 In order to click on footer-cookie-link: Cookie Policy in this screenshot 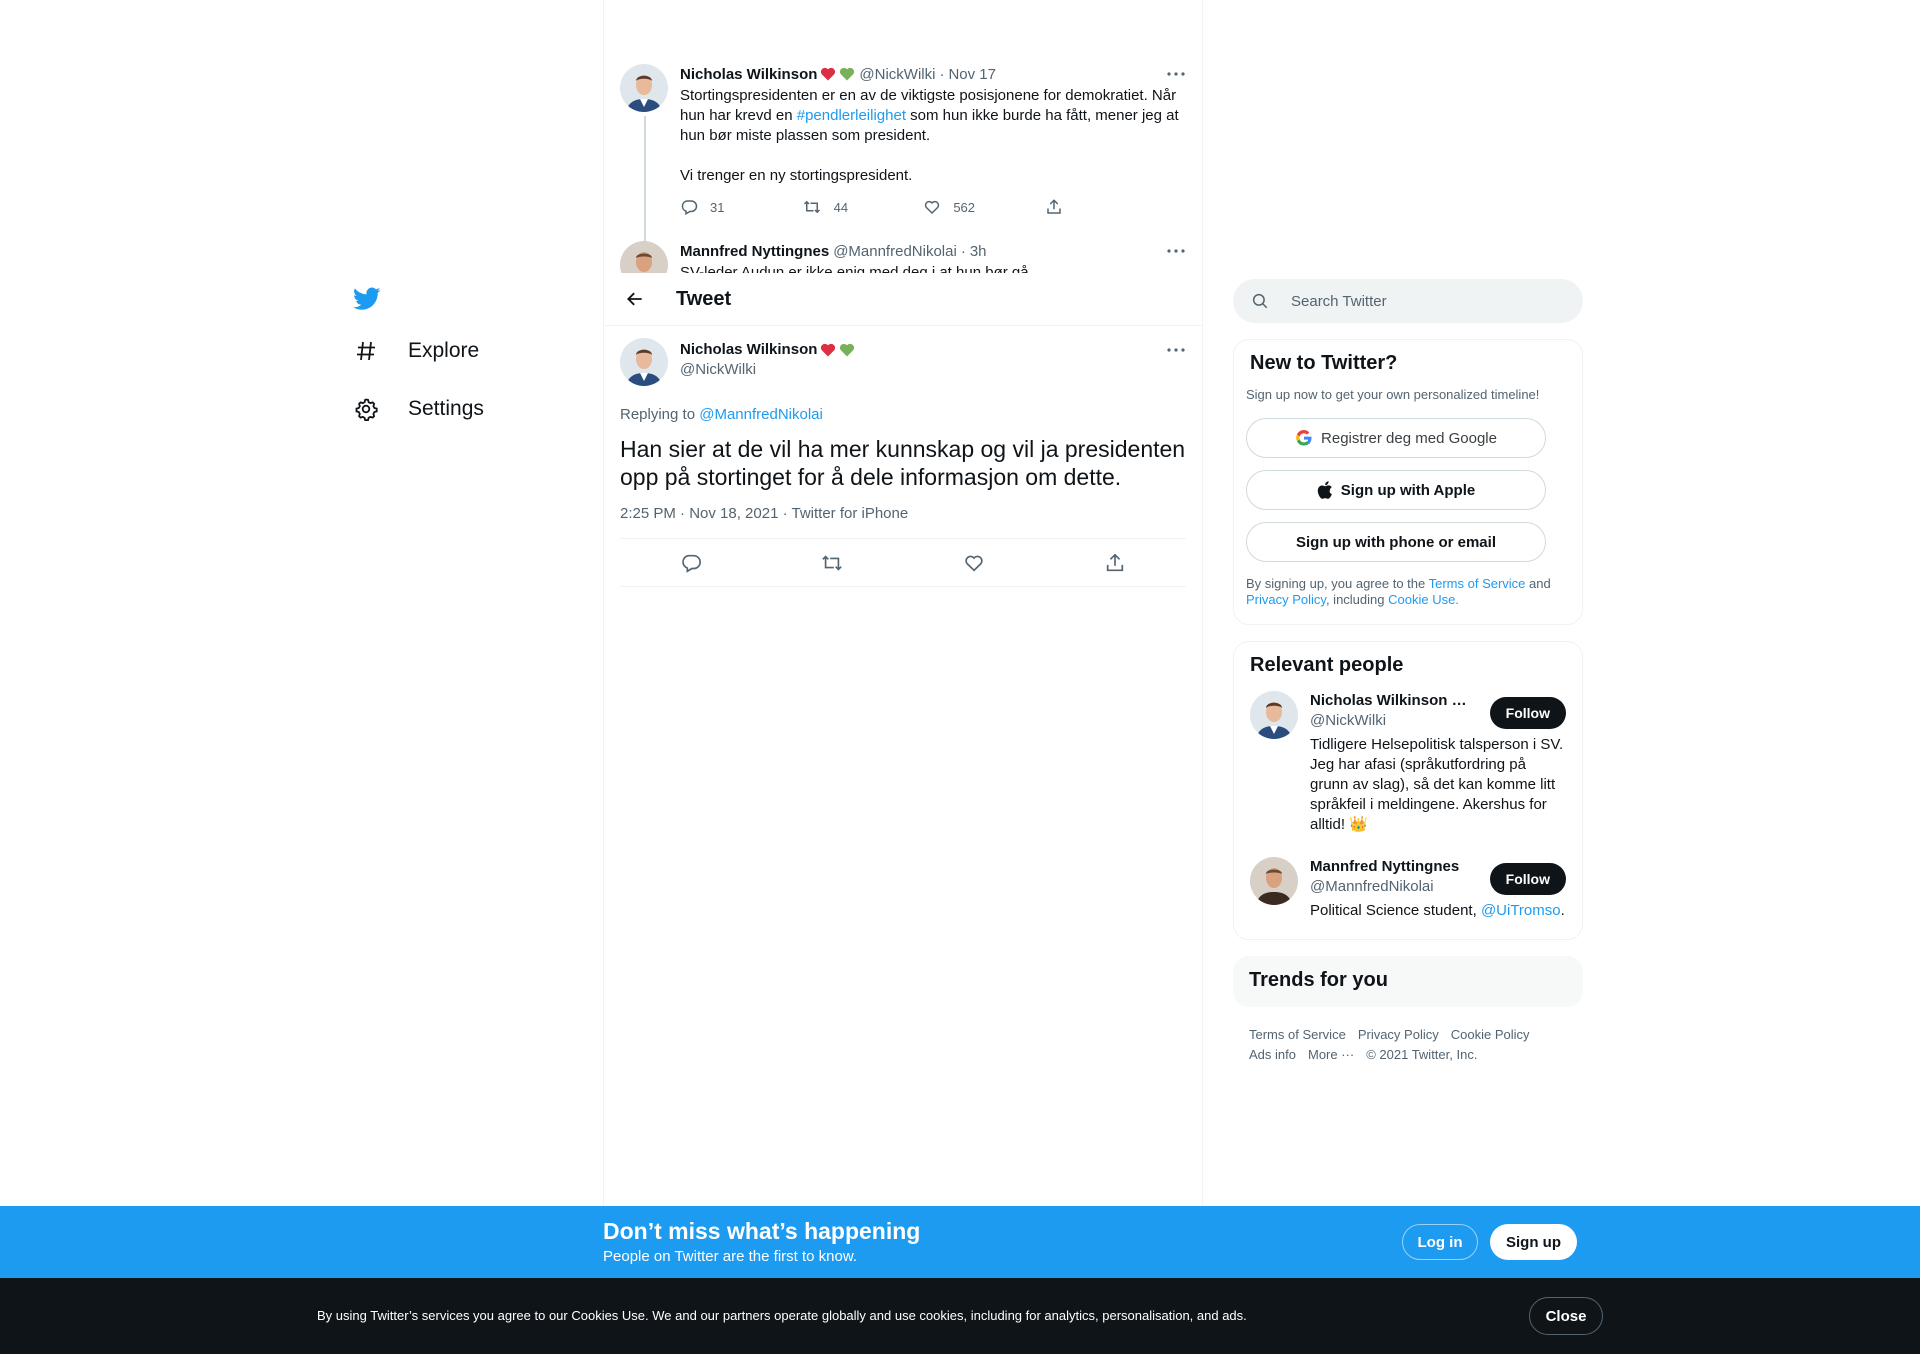, I will do `click(1490, 1034)`.